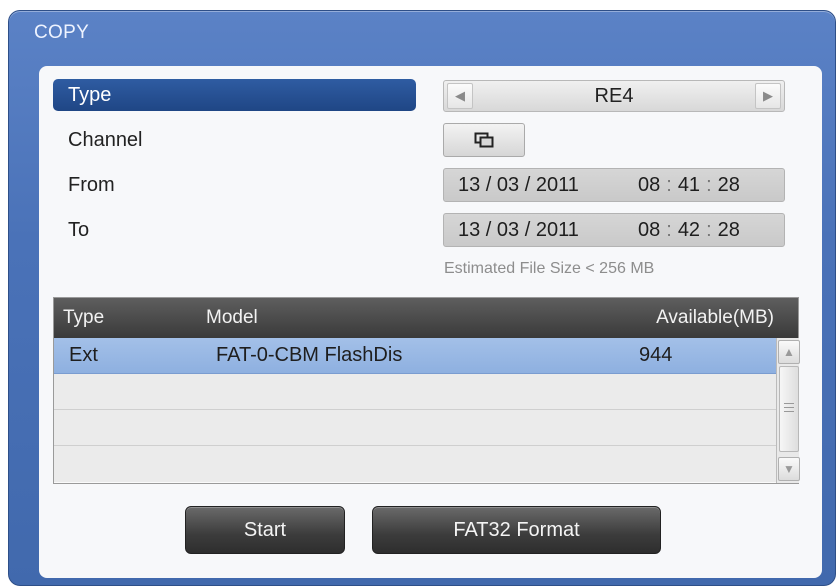 The width and height of the screenshot is (836, 588). I want to click on from-time: 08:41:28, so click(689, 185).